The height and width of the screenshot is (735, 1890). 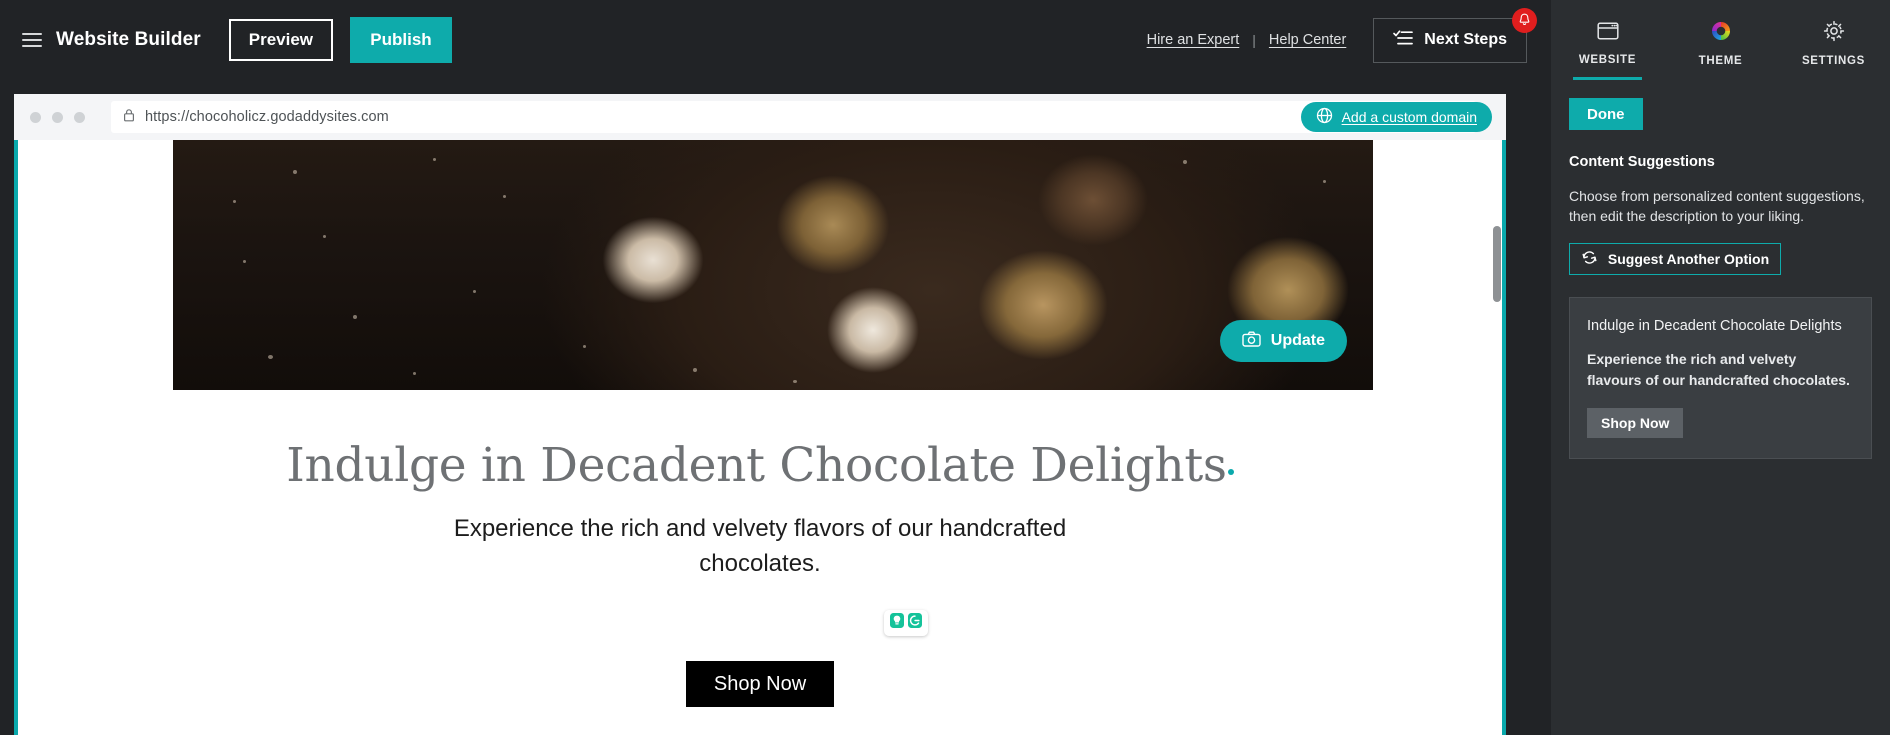 I want to click on tab-website: WEBSITE, so click(x=1607, y=40).